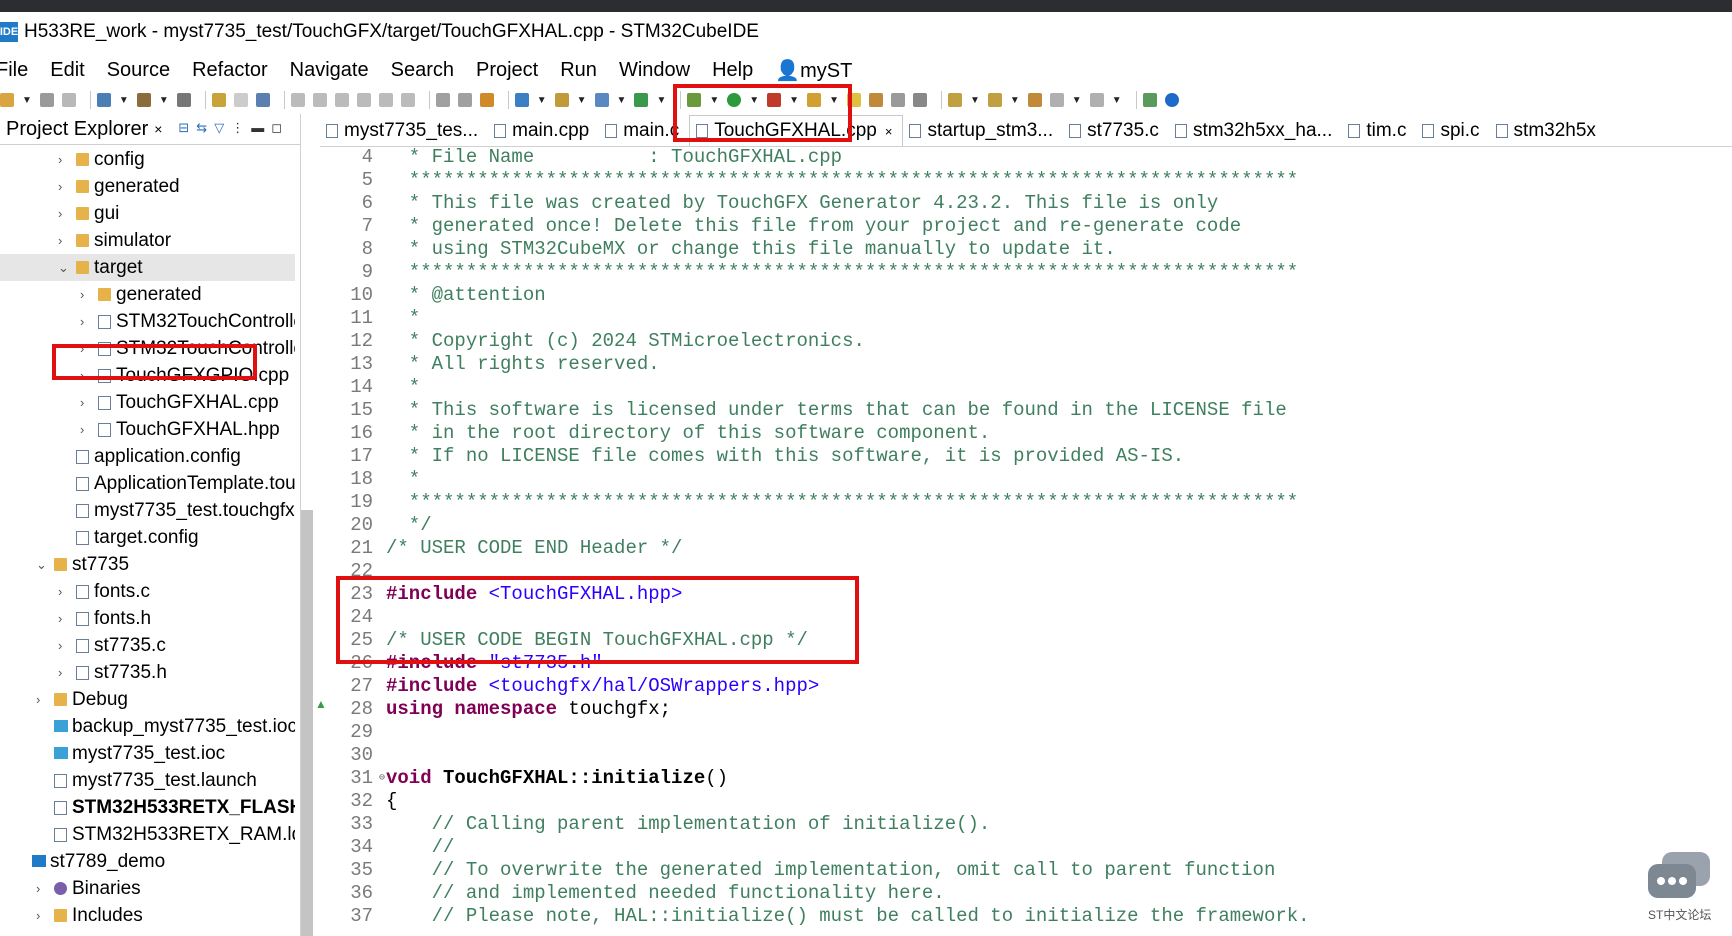  What do you see at coordinates (147, 780) in the screenshot?
I see `tree-item: myst7735_test.launch` at bounding box center [147, 780].